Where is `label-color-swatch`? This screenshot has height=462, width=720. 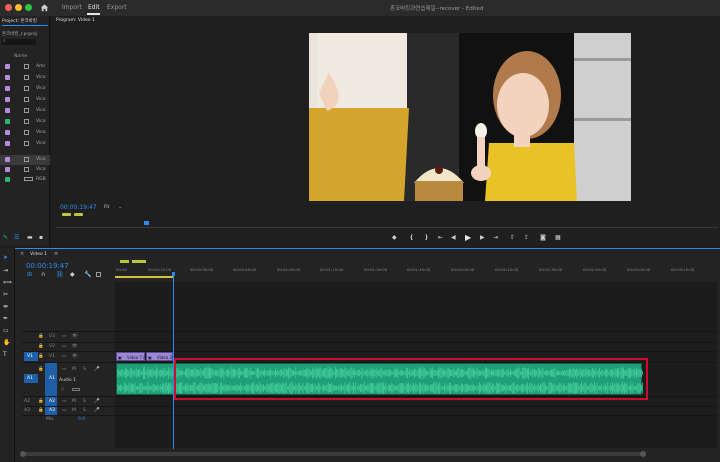 label-color-swatch is located at coordinates (7, 99).